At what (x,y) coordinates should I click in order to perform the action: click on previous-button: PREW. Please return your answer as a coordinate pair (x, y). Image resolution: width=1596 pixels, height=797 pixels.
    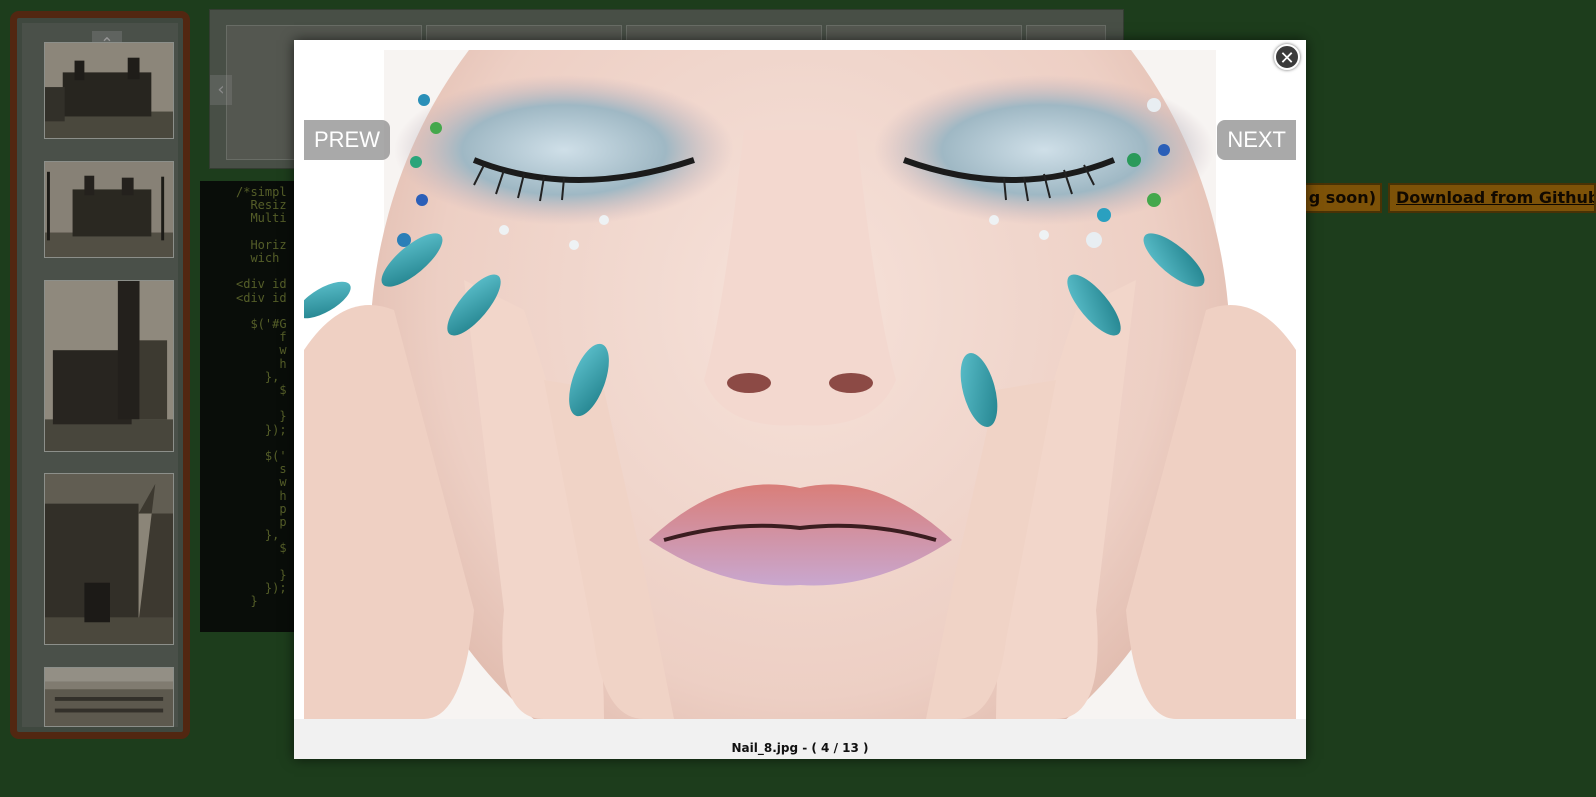
    Looking at the image, I should click on (347, 140).